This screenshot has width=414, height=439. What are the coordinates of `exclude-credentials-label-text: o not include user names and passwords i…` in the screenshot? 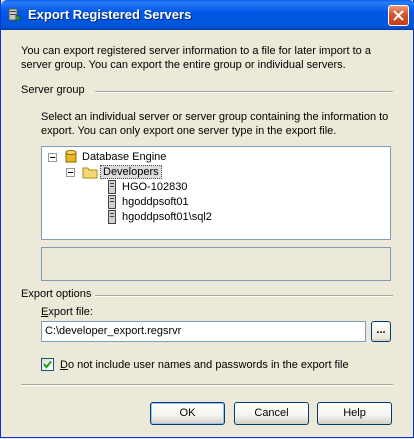 It's located at (208, 365).